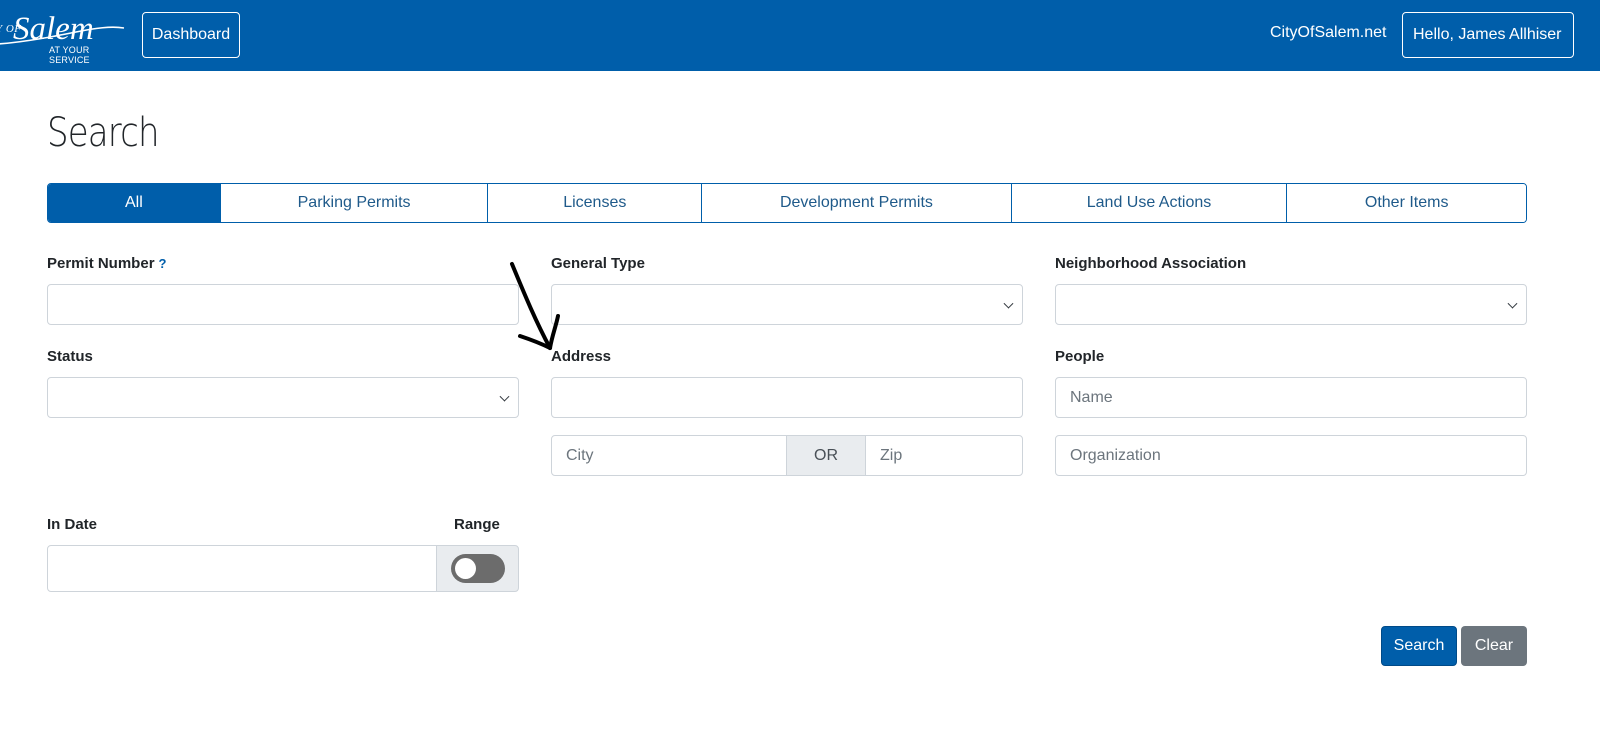 The width and height of the screenshot is (1600, 750). Describe the element at coordinates (1151, 263) in the screenshot. I see `neighborhood-association-label: Neighborhood Association` at that location.